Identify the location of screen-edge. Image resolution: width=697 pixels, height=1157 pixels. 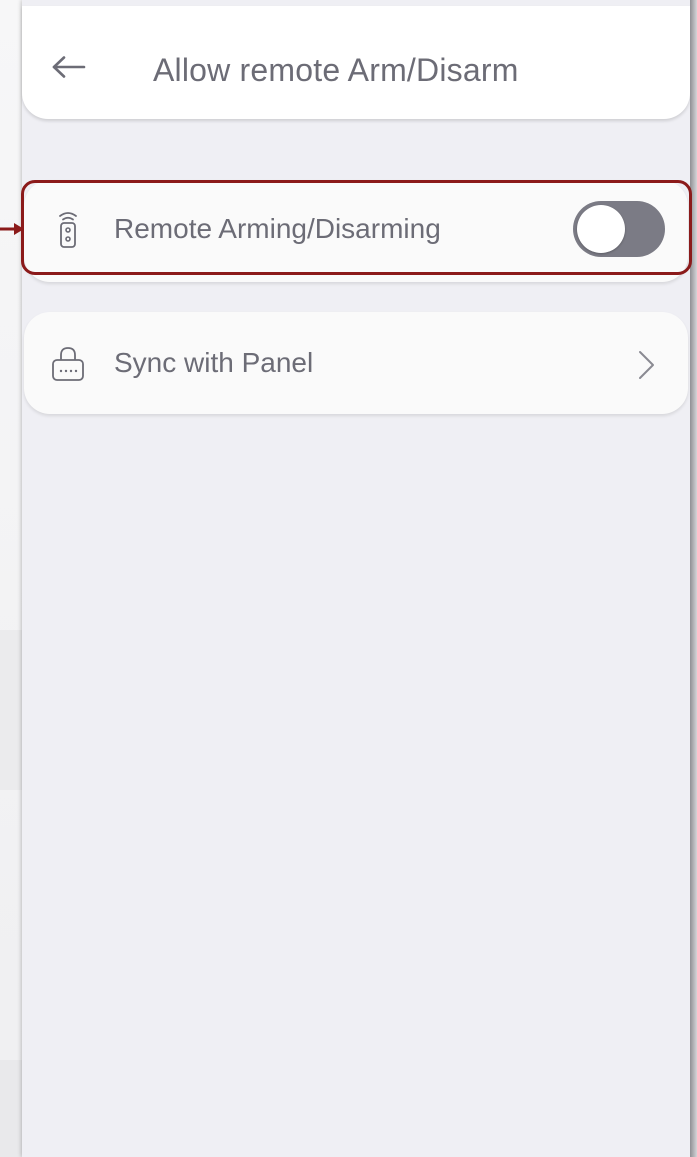
(693, 578).